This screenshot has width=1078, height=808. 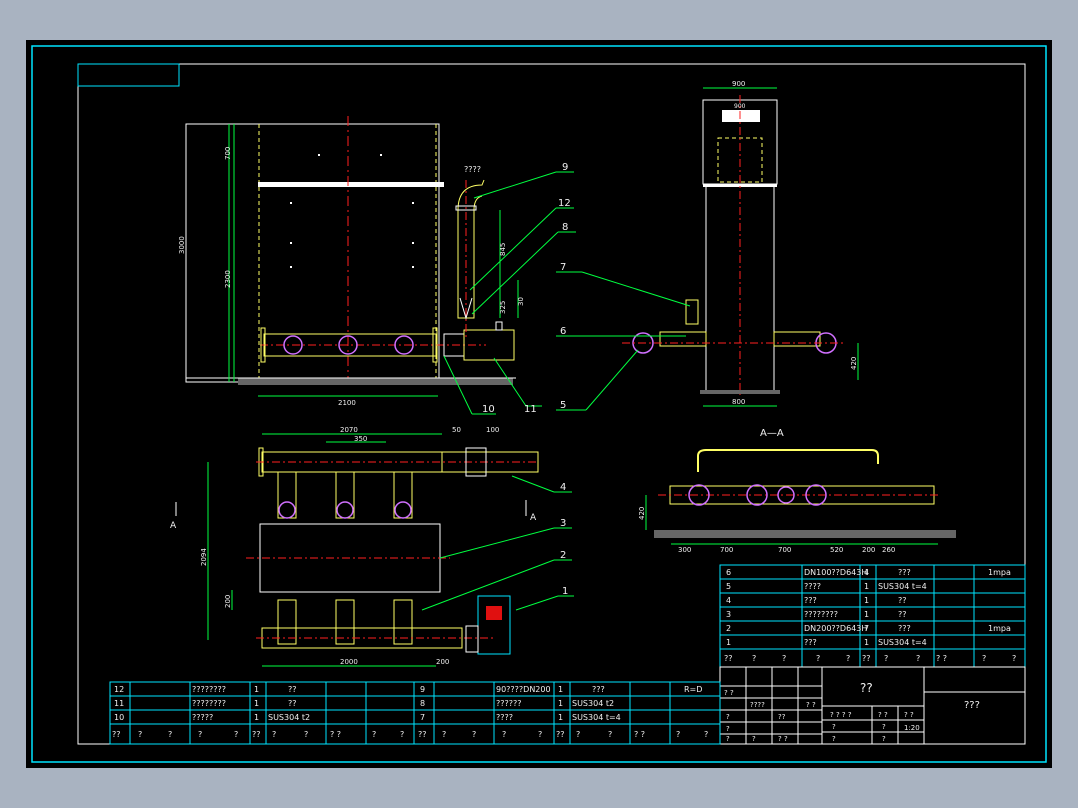 What do you see at coordinates (228, 153) in the screenshot?
I see `dim-700: 700` at bounding box center [228, 153].